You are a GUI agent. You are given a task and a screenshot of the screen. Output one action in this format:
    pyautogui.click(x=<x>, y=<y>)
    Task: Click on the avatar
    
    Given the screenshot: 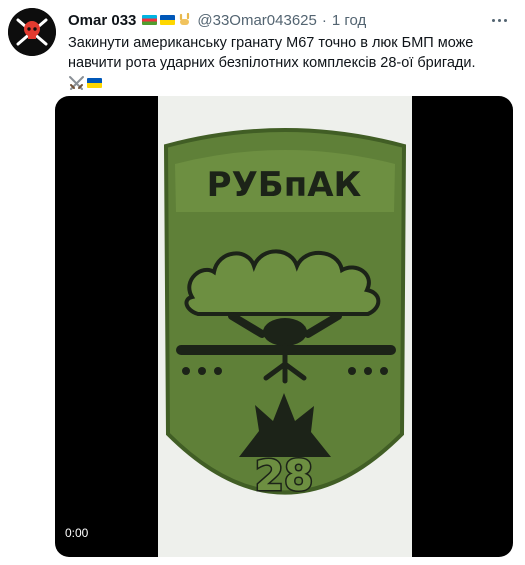 What is the action you would take?
    pyautogui.click(x=32, y=32)
    